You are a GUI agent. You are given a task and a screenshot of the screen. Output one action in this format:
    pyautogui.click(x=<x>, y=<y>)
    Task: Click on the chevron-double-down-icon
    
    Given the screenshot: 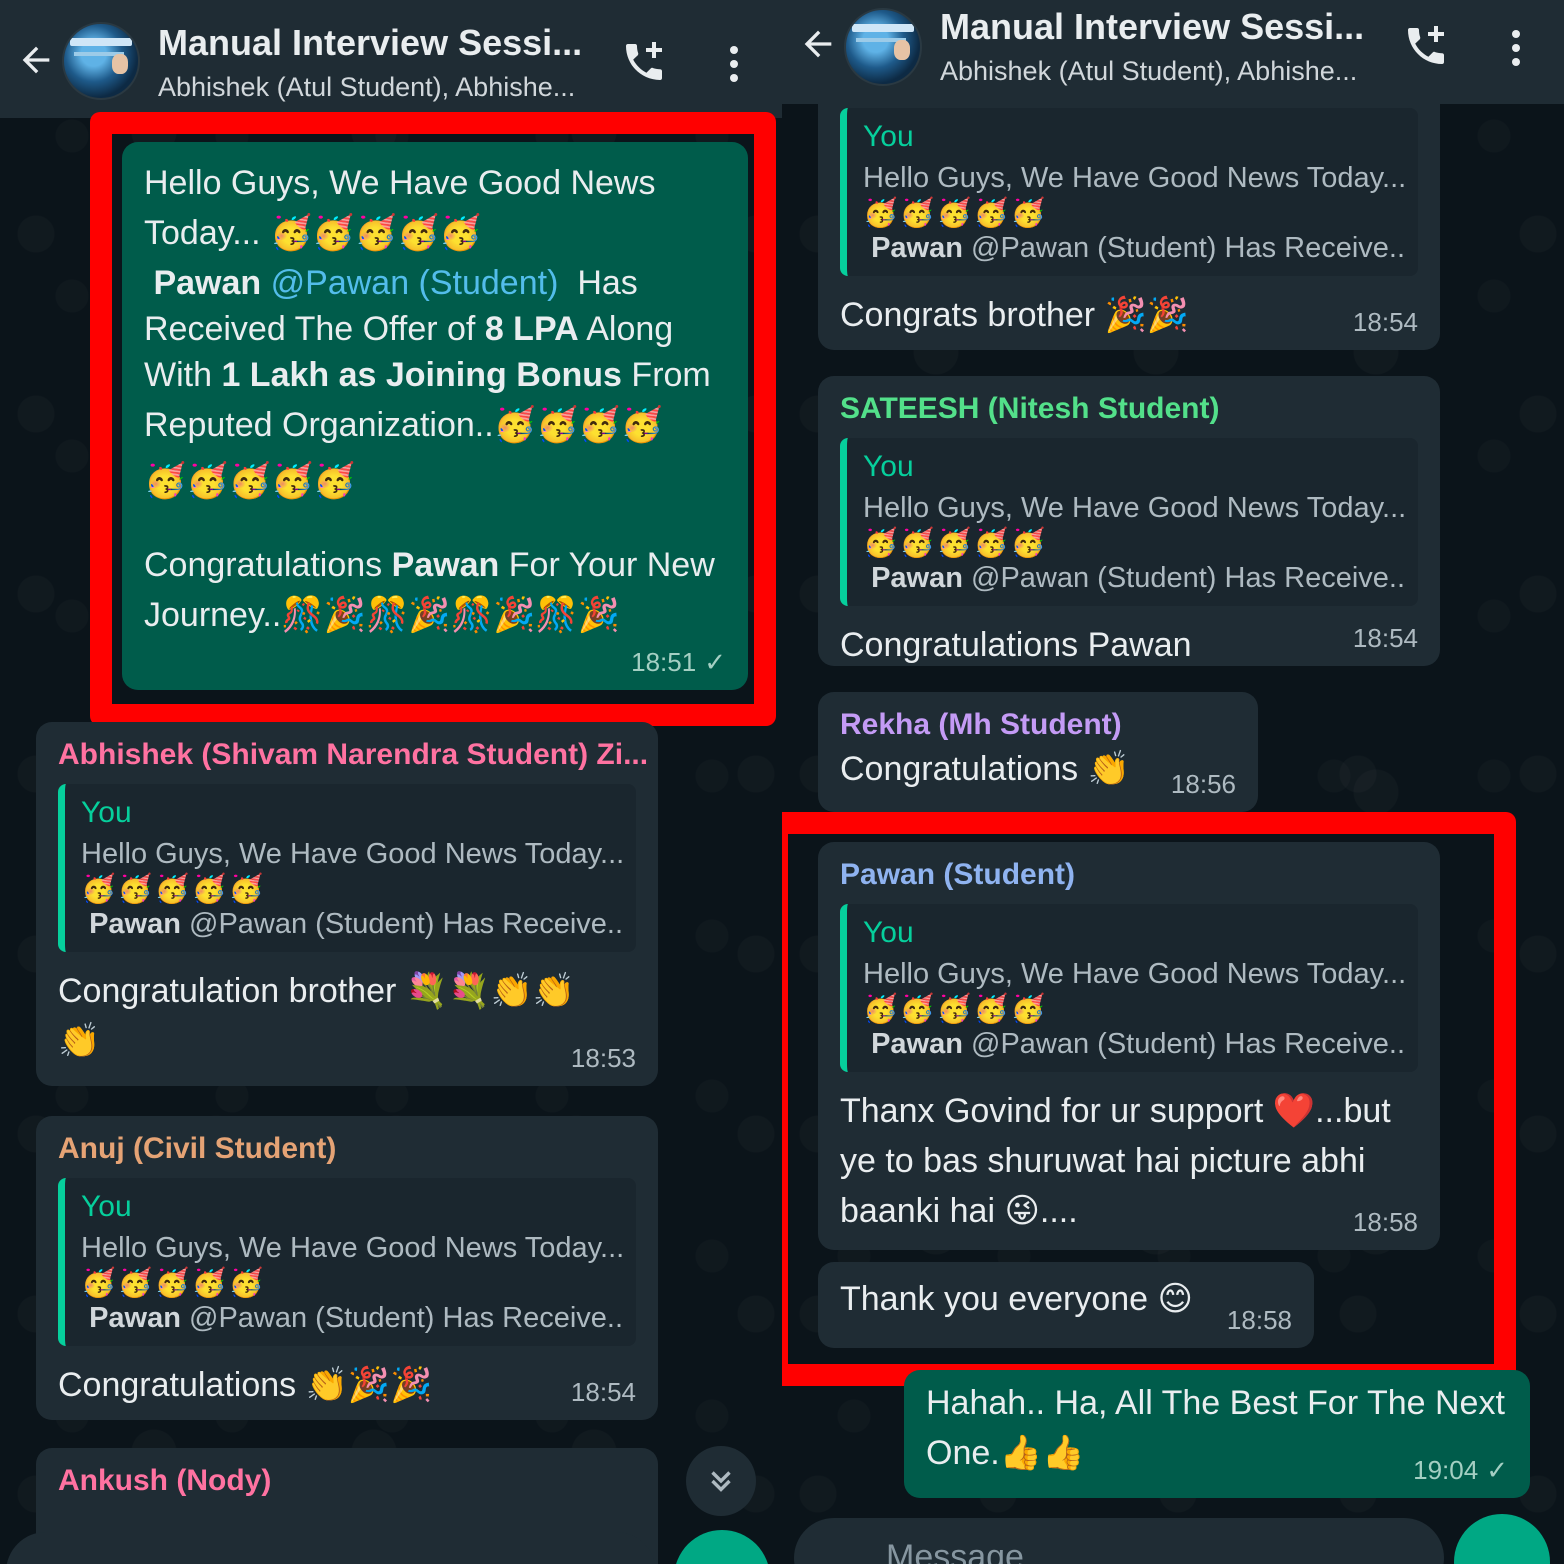 What is the action you would take?
    pyautogui.click(x=721, y=1481)
    